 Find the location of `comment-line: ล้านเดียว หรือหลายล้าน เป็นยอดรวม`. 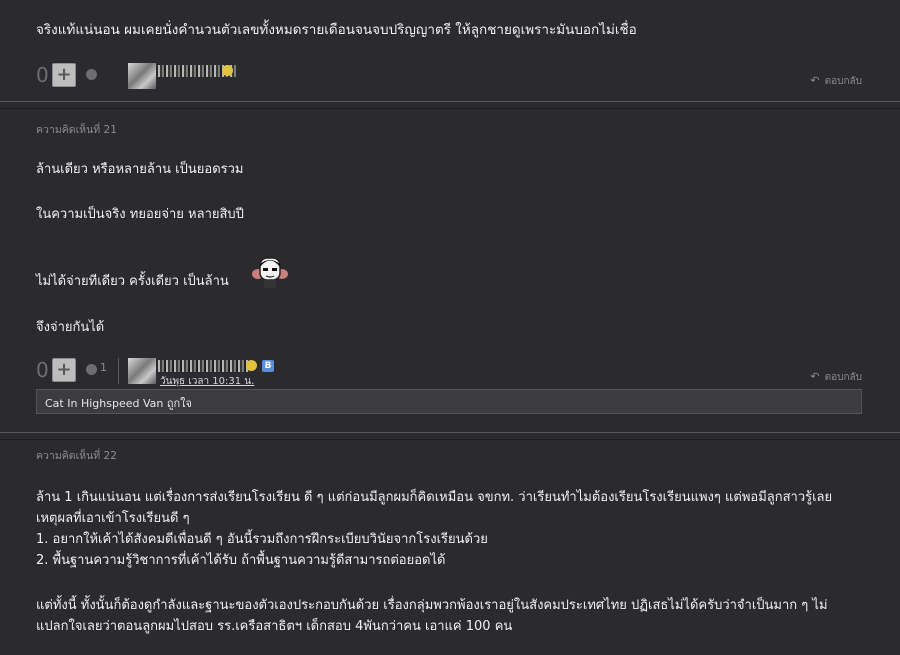

comment-line: ล้านเดียว หรือหลายล้าน เป็นยอดรวม is located at coordinates (140, 169).